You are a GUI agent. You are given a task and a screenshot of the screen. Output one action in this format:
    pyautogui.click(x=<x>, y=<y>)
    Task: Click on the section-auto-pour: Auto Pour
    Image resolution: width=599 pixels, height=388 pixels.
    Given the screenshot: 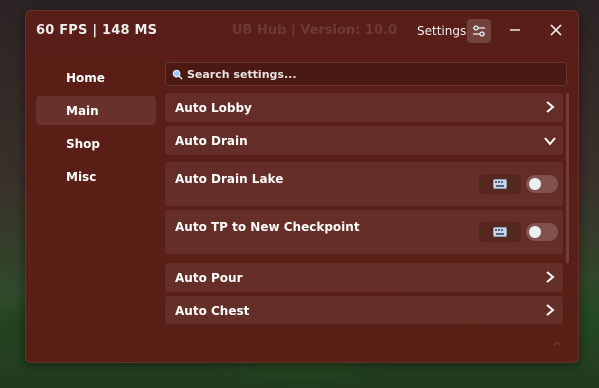 What is the action you would take?
    pyautogui.click(x=364, y=277)
    